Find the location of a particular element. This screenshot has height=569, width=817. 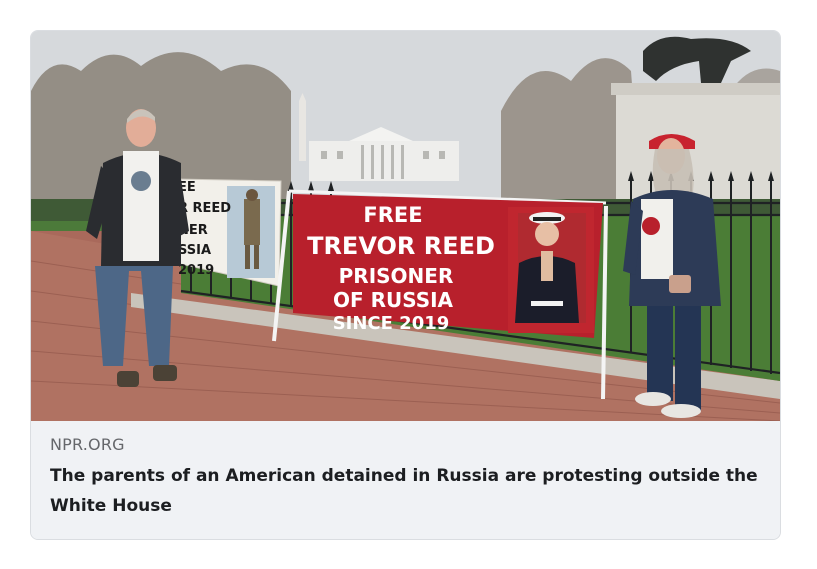

banner-line5: SINCE 2019 is located at coordinates (391, 323).